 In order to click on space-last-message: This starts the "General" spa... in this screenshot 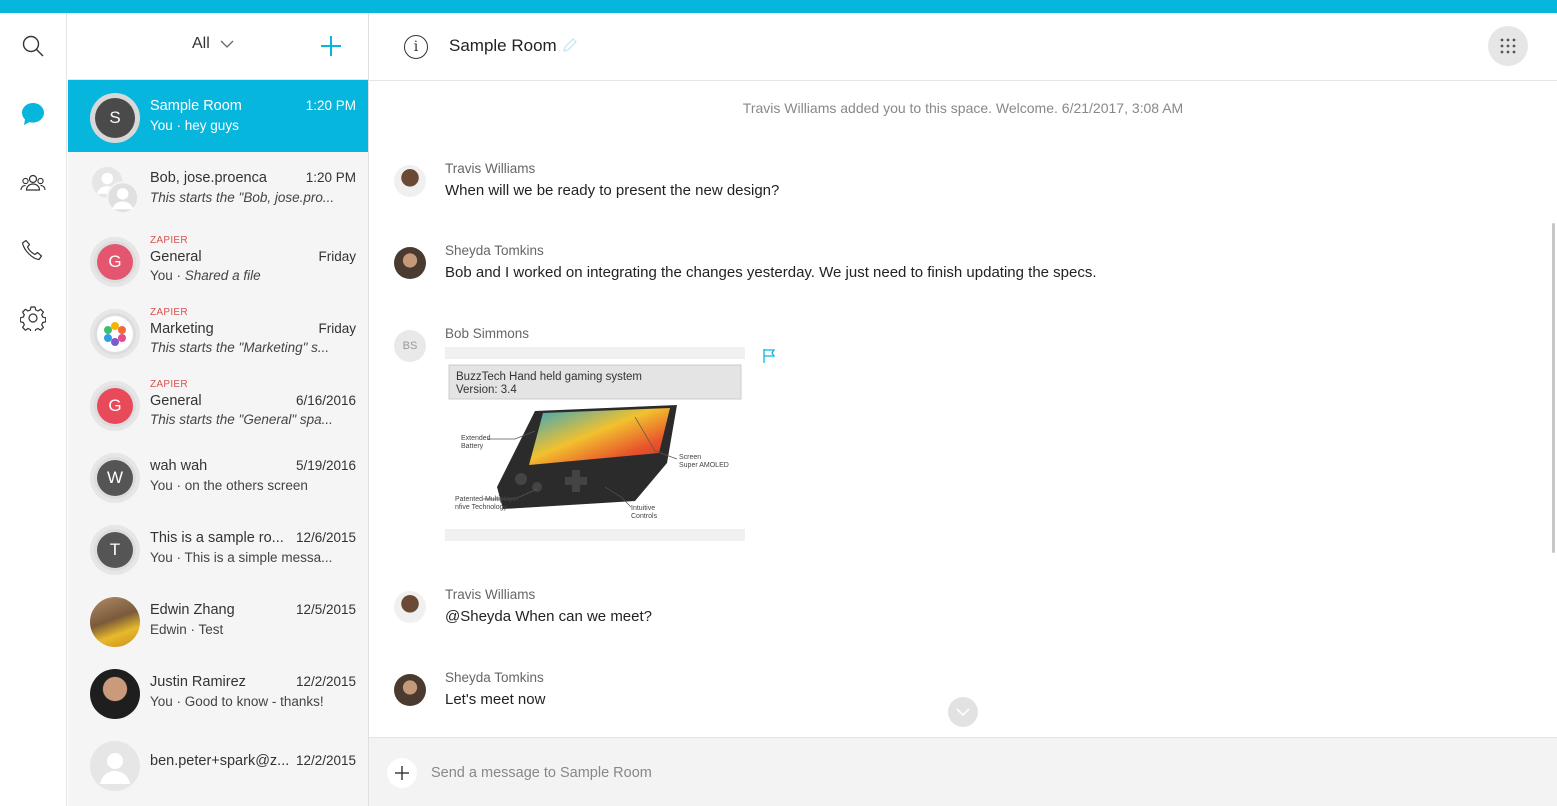, I will do `click(241, 419)`.